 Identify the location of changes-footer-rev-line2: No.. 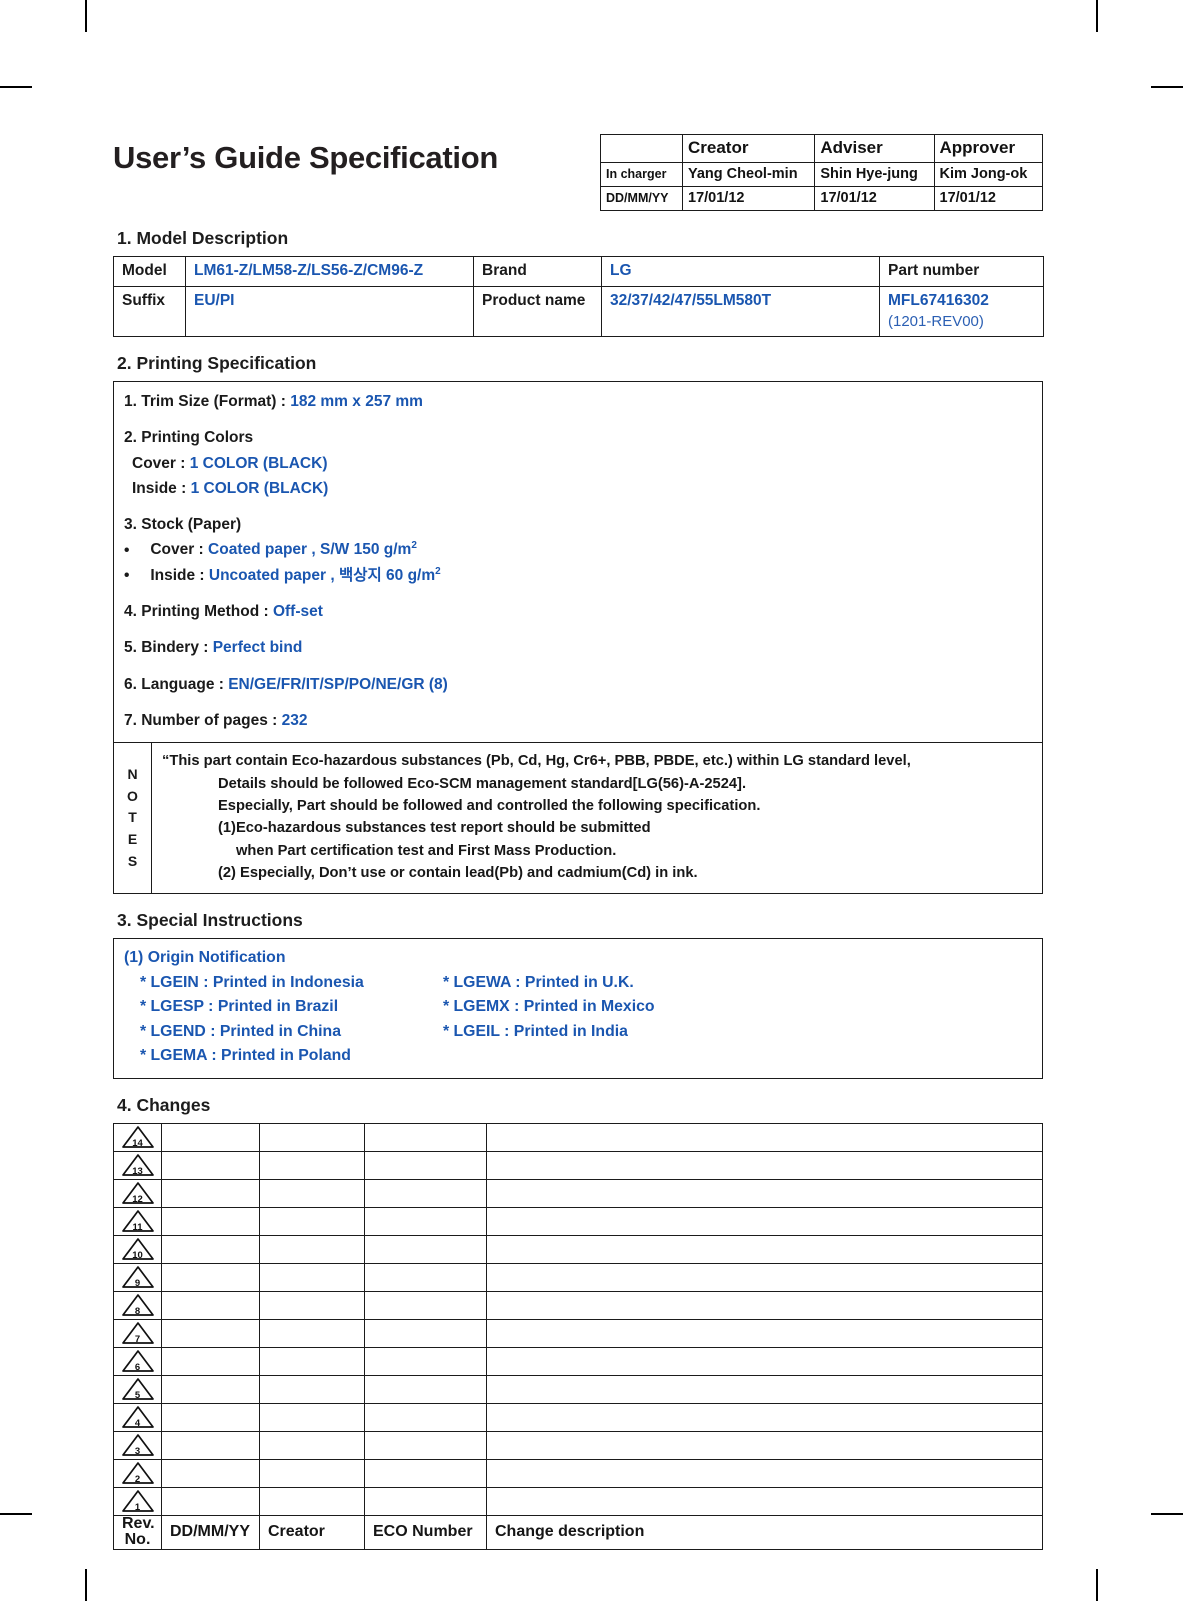
(137, 1540).